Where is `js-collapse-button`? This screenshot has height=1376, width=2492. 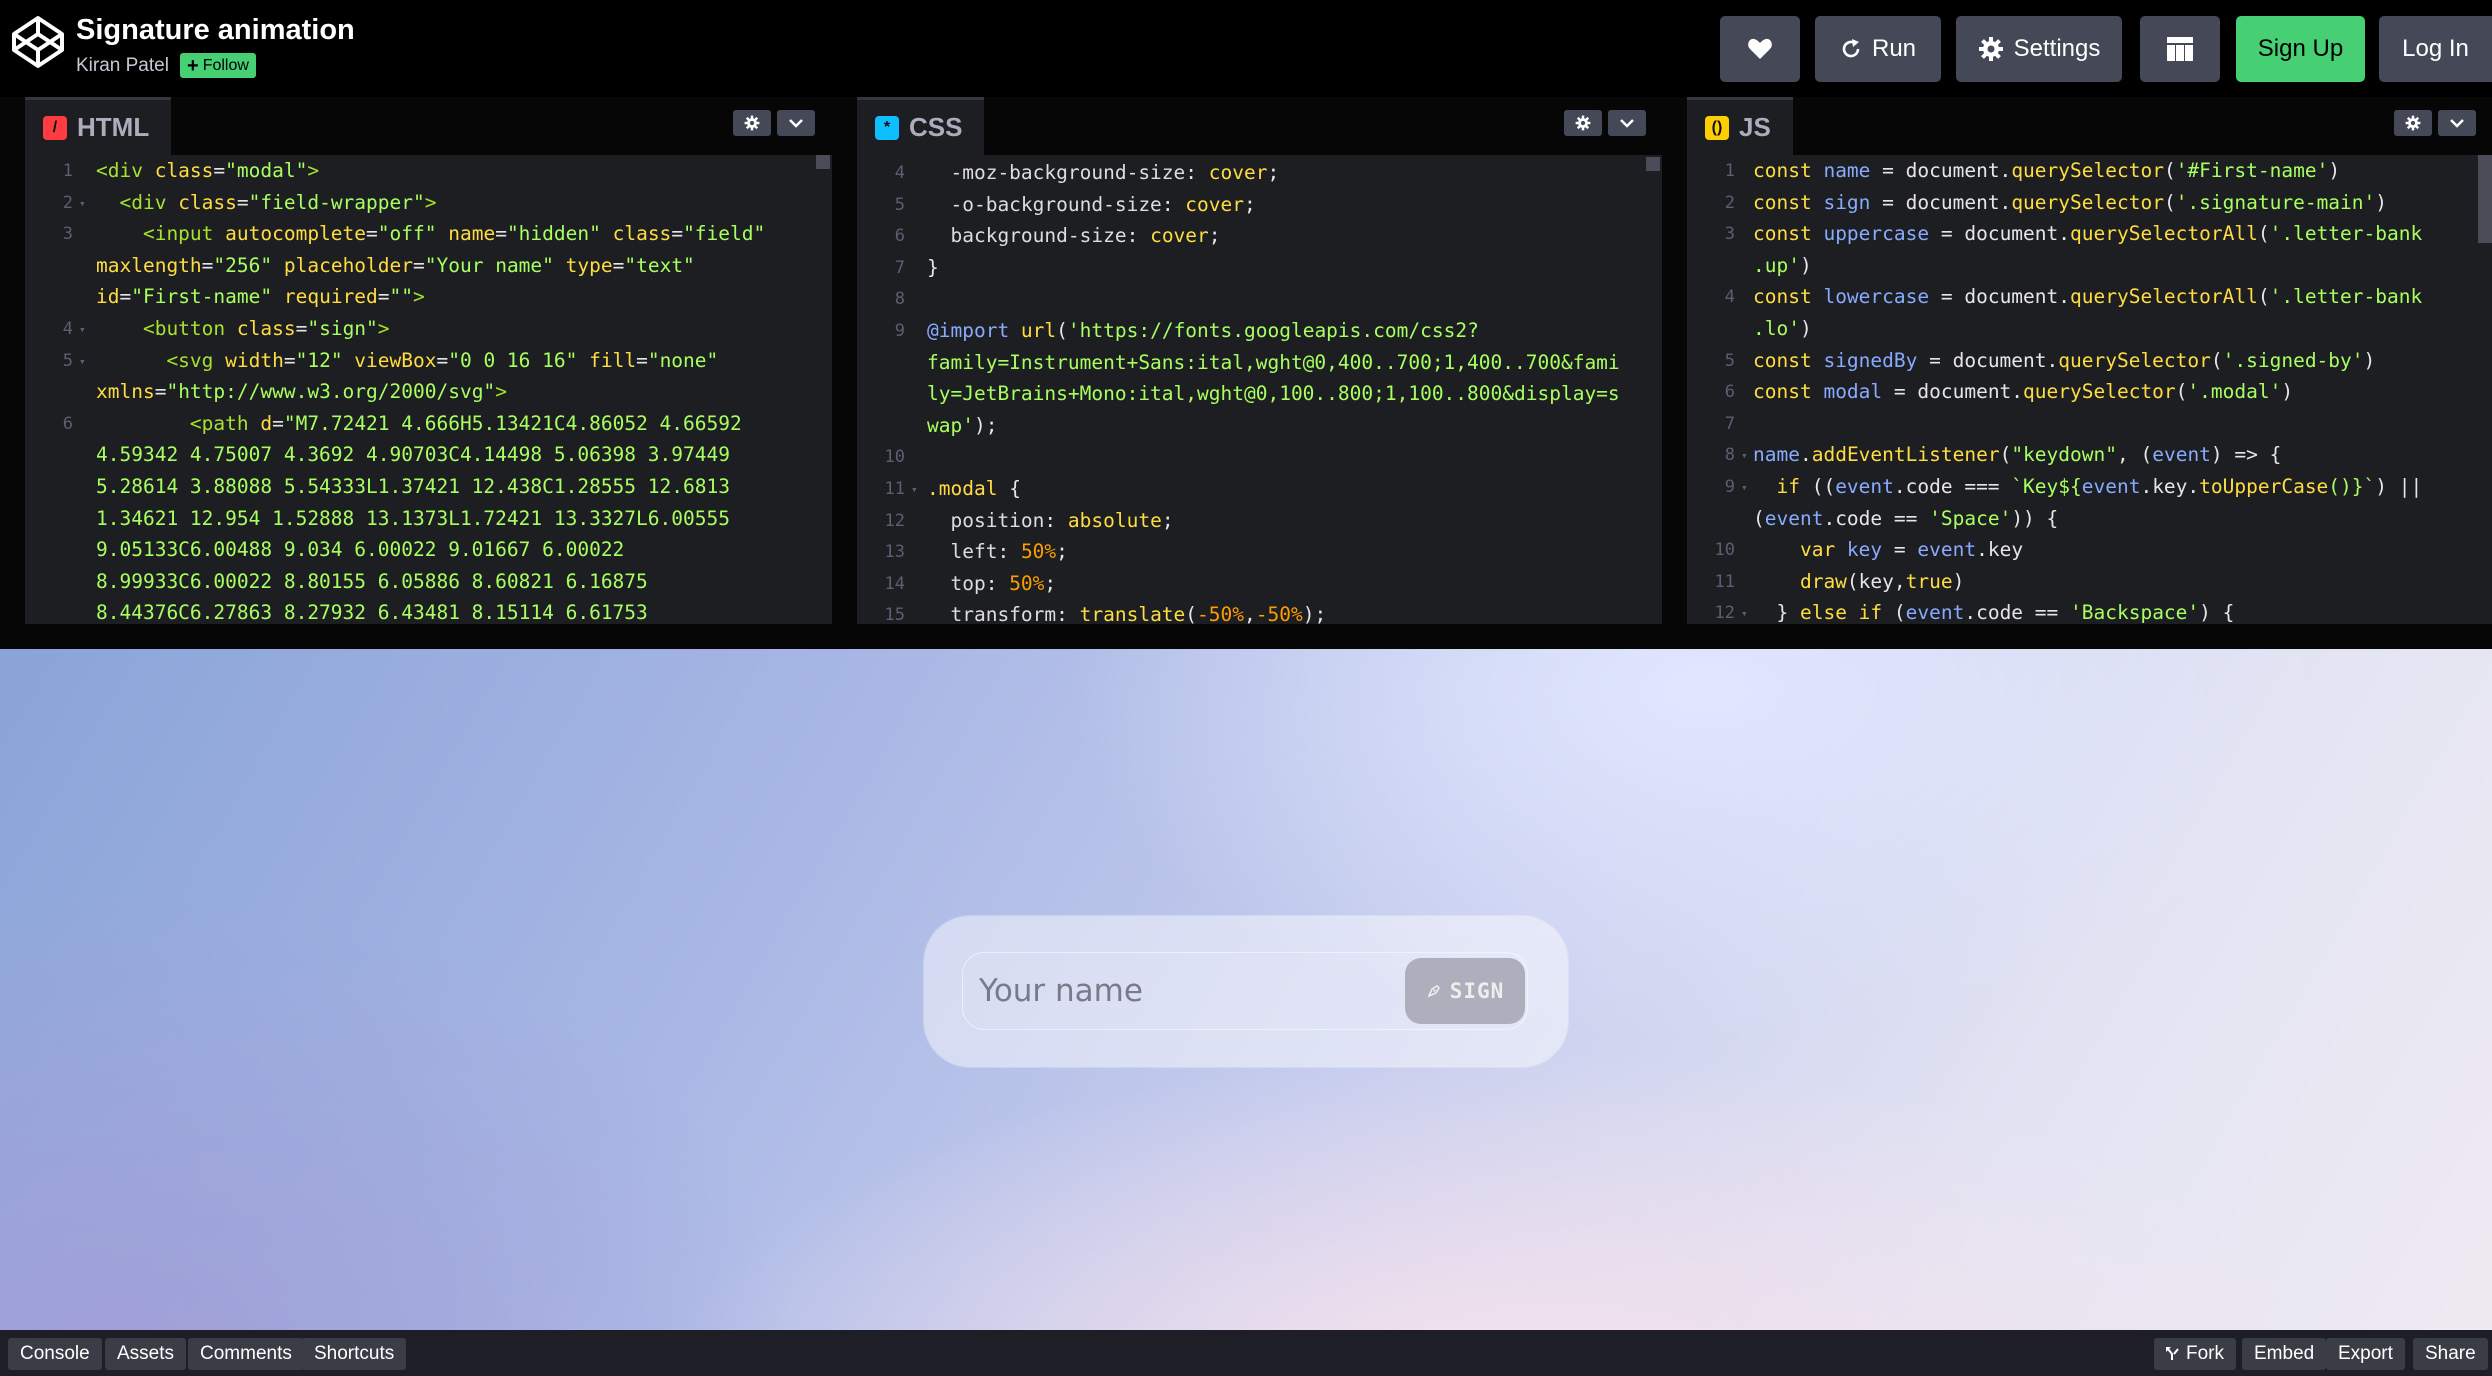
js-collapse-button is located at coordinates (2457, 123).